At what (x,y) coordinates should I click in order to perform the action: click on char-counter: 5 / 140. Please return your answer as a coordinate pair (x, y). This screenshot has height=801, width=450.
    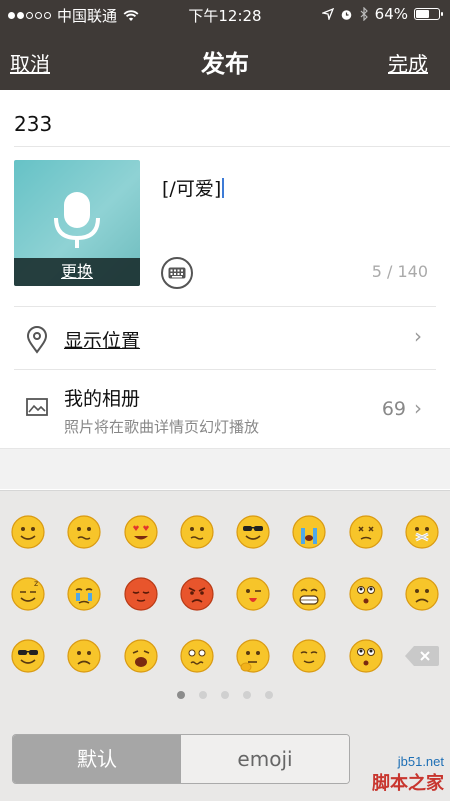
    Looking at the image, I should click on (399, 271).